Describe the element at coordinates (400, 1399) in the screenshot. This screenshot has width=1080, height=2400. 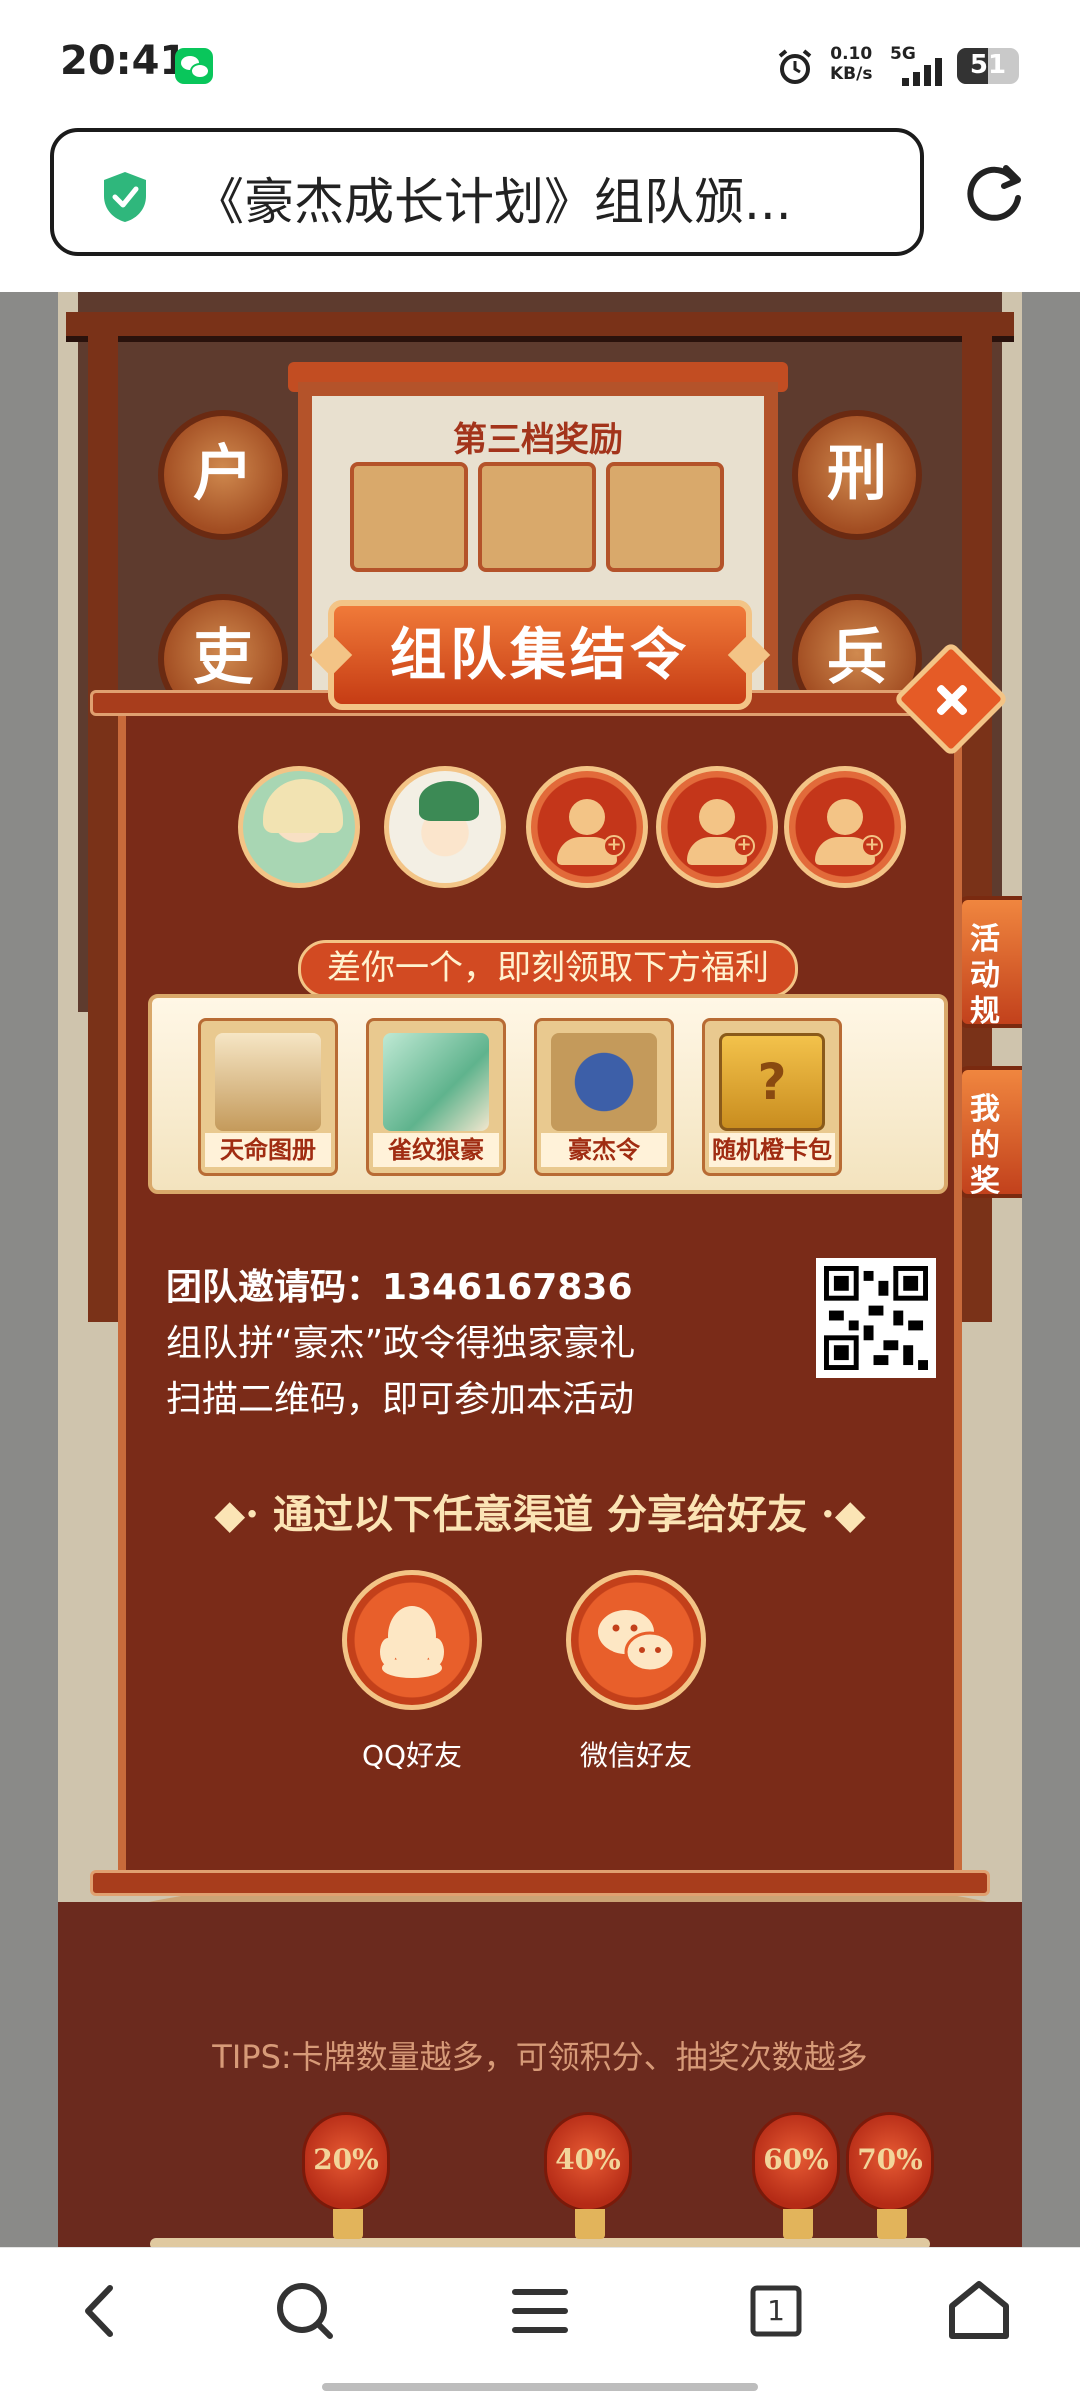
I see `info-line: 扫描二维码，即可参加本活动` at that location.